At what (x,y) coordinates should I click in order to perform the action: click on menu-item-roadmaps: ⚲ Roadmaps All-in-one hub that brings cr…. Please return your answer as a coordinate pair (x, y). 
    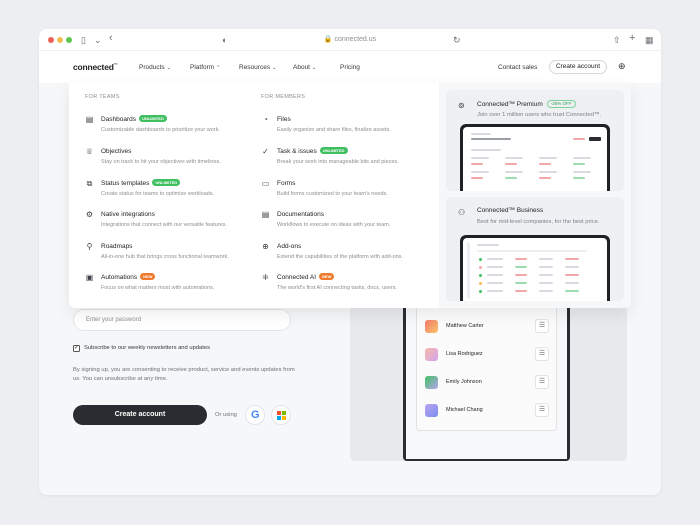
    Looking at the image, I should click on (170, 256).